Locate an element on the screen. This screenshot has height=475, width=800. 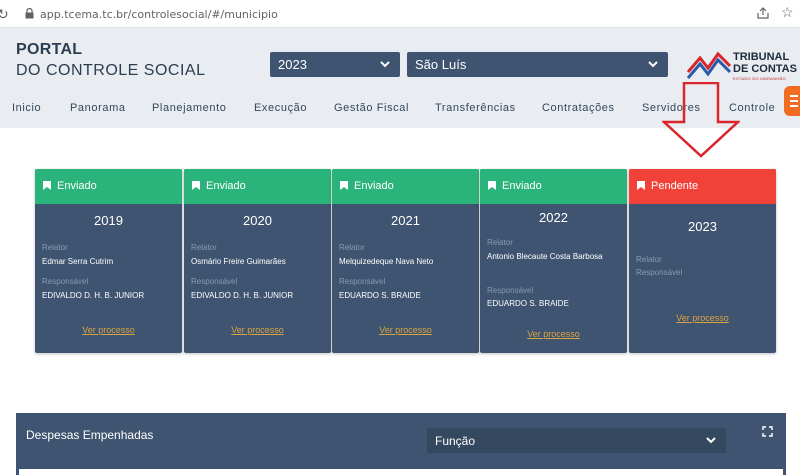
share-icon is located at coordinates (763, 13).